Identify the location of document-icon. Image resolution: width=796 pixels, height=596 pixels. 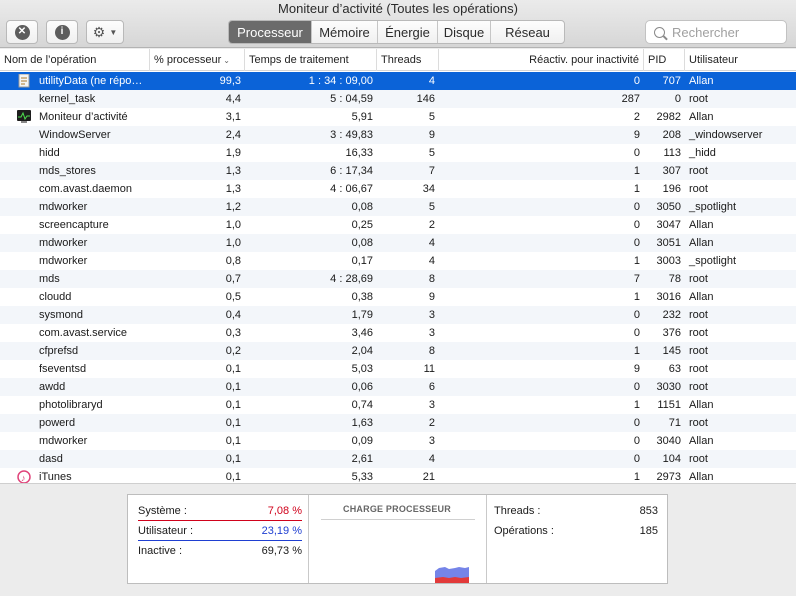
(24, 80).